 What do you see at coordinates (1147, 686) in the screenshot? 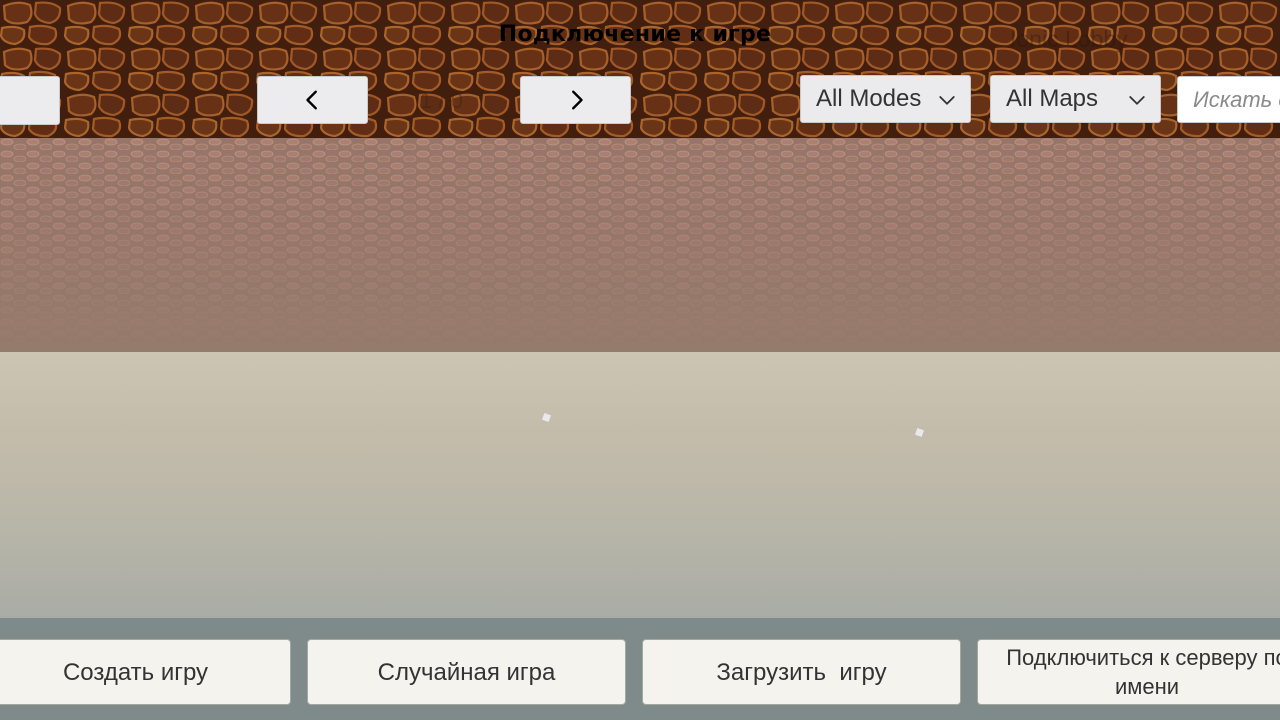
I see `connect-label-line2: имени` at bounding box center [1147, 686].